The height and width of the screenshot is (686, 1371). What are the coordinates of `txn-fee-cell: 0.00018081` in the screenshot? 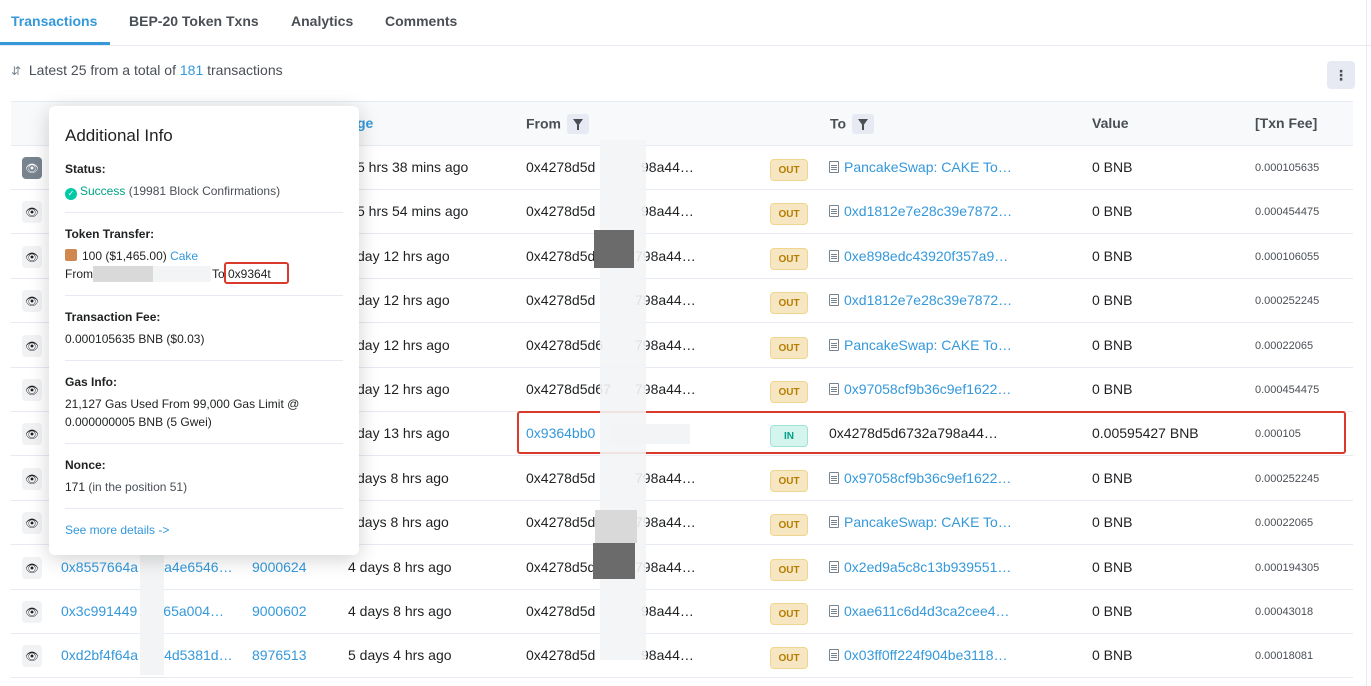 It's located at (1284, 656).